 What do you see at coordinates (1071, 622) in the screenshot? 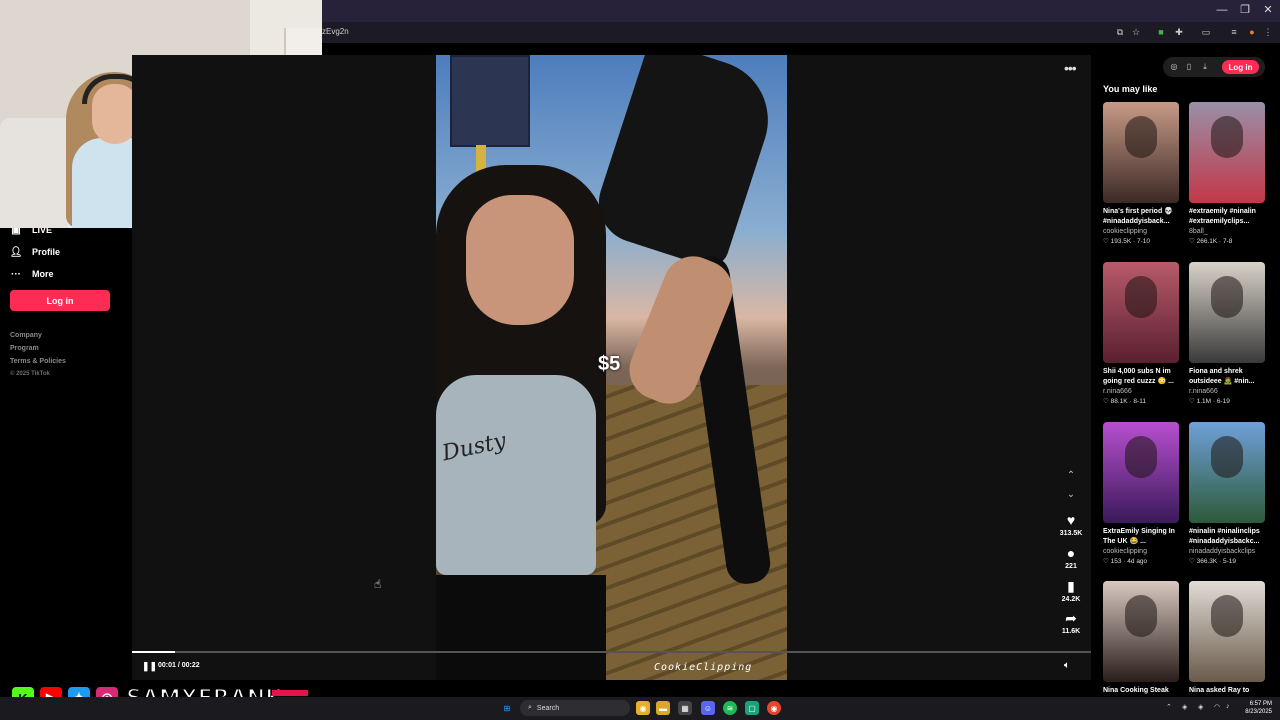
I see `share-button: ➦ 11.6K` at bounding box center [1071, 622].